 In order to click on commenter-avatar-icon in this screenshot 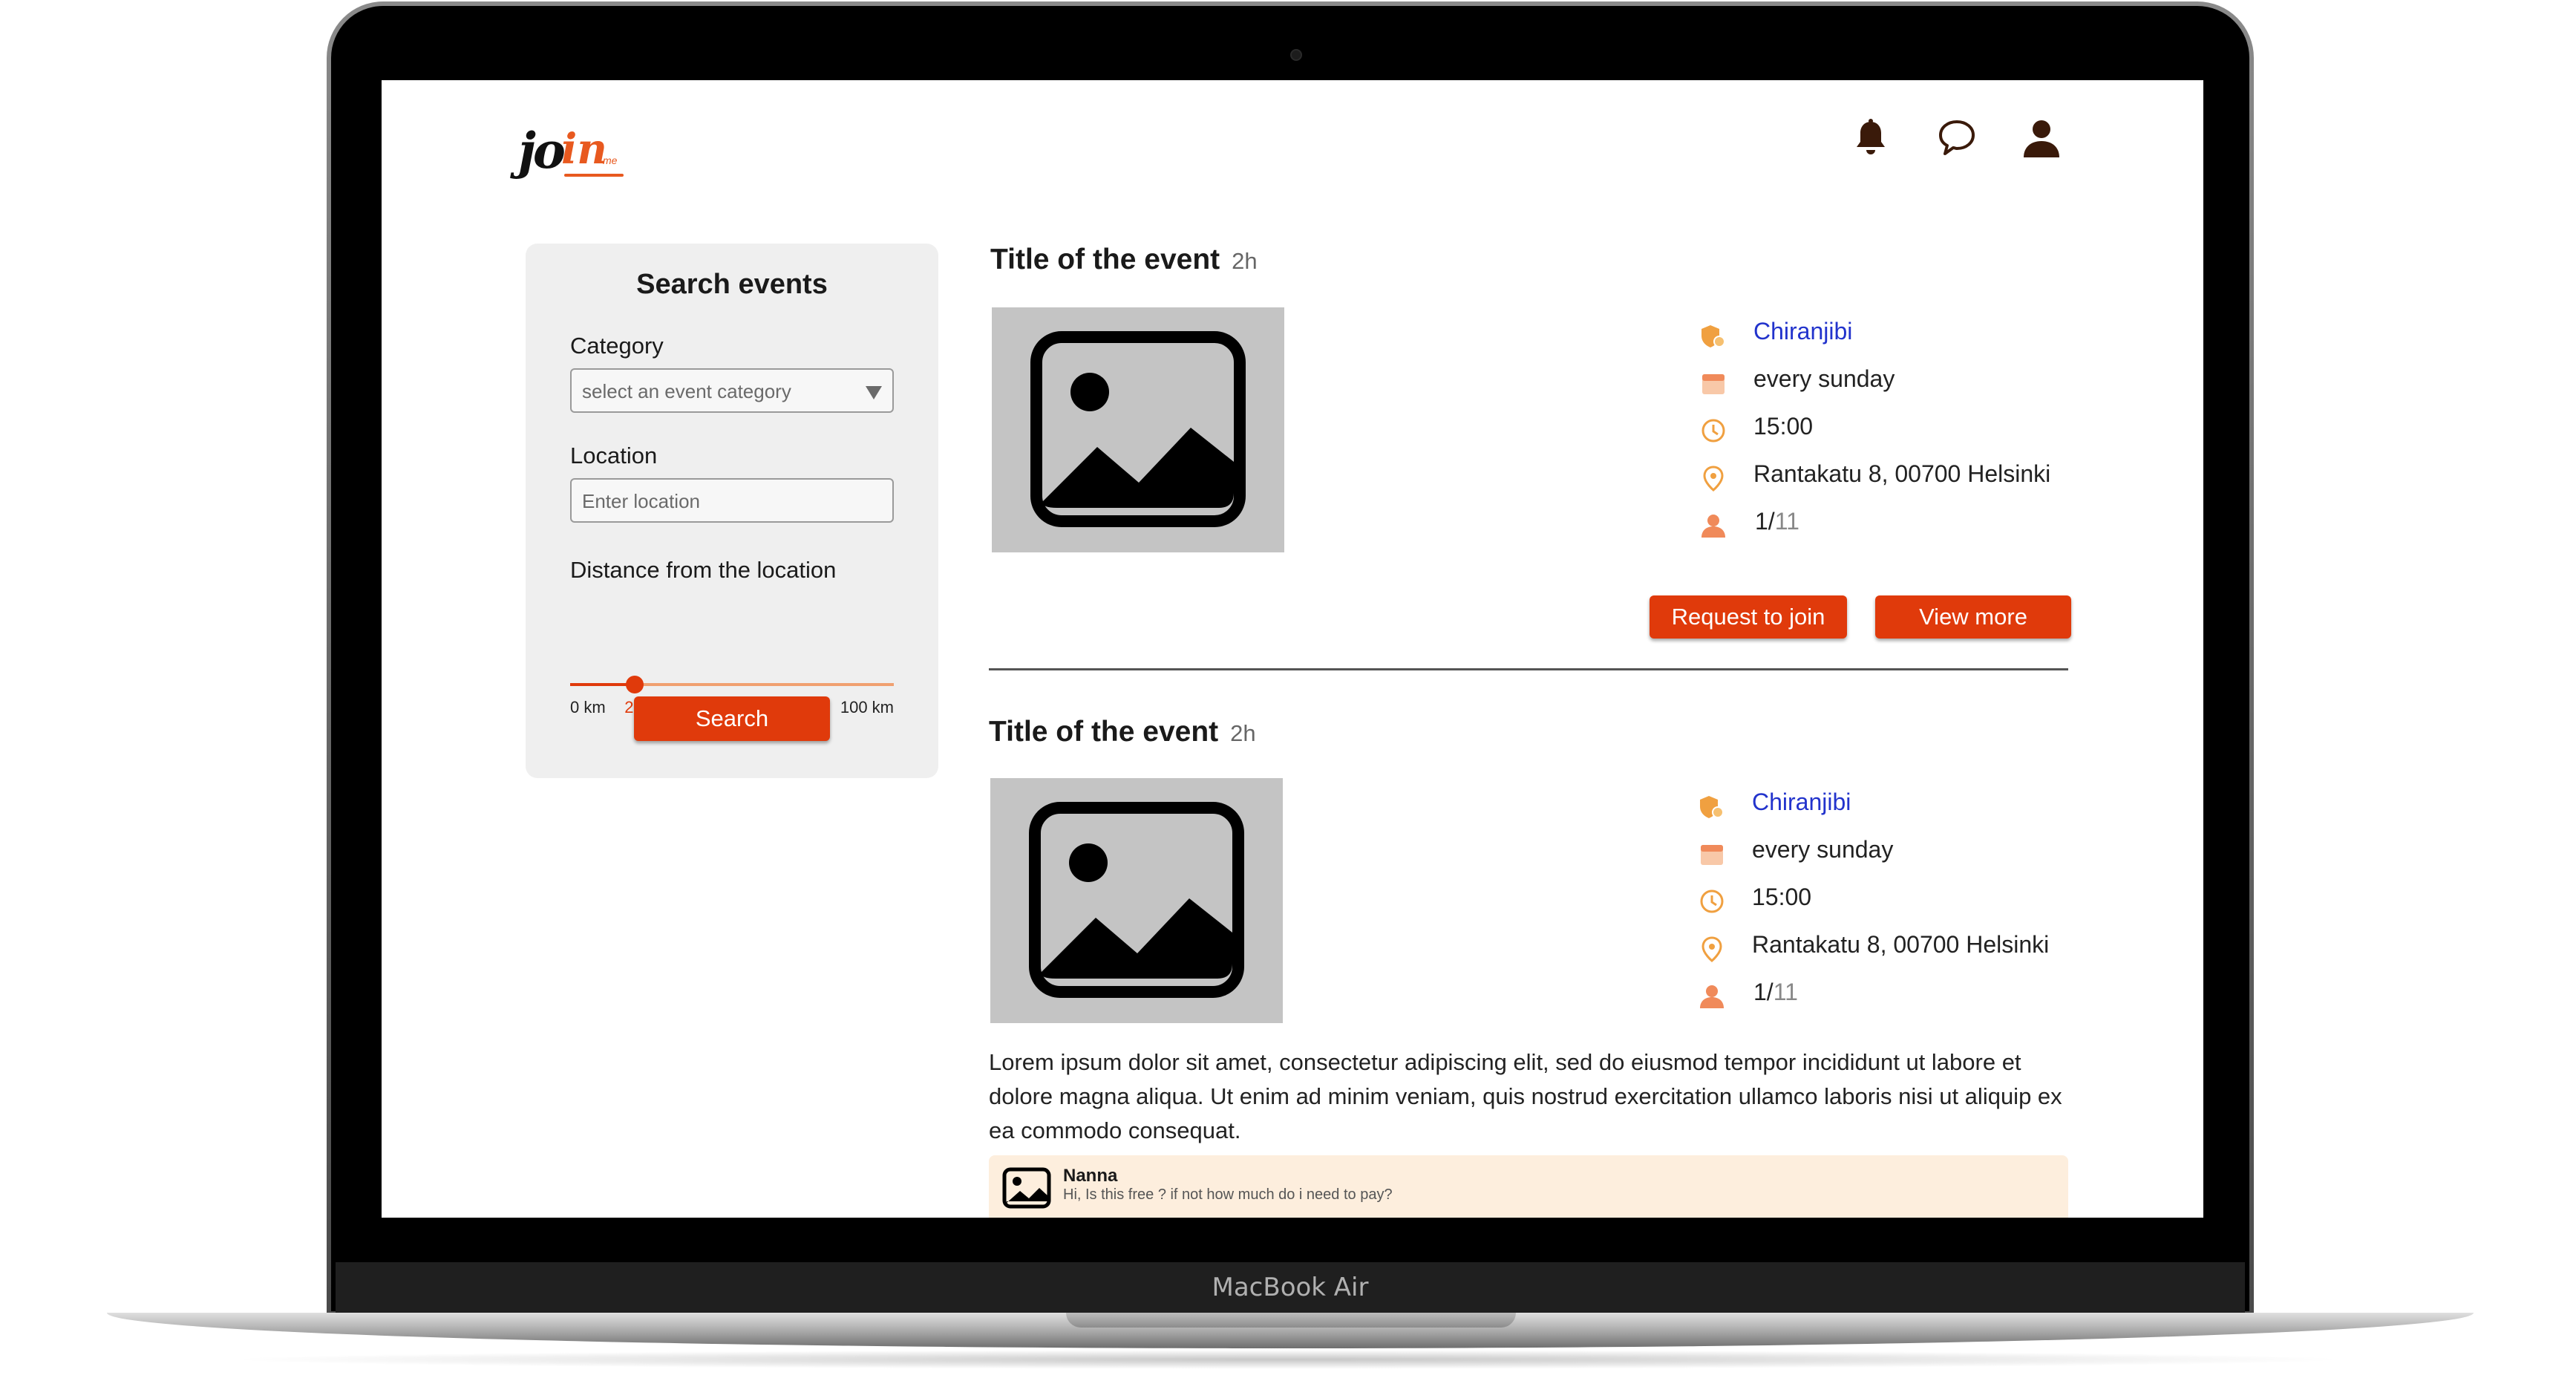, I will do `click(1026, 1188)`.